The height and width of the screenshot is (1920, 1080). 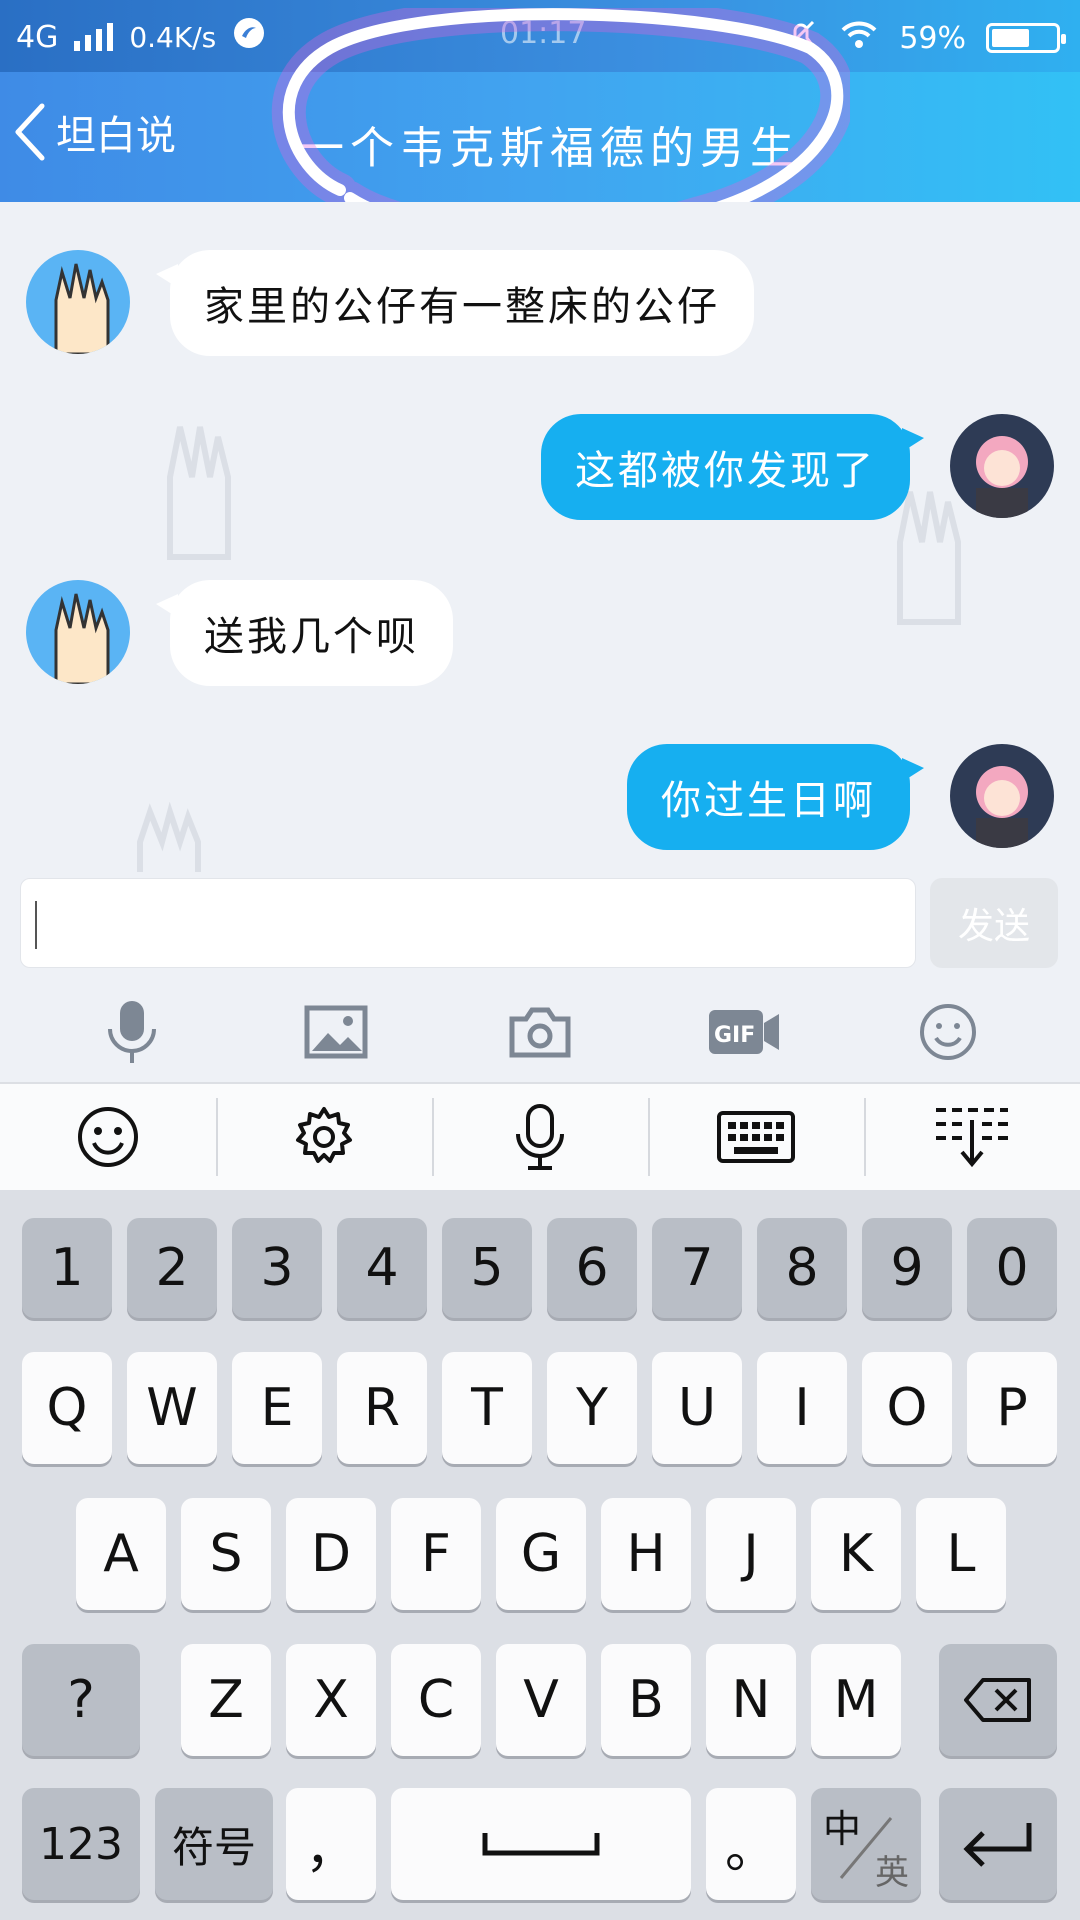 I want to click on keyboard-icon, so click(x=756, y=1137).